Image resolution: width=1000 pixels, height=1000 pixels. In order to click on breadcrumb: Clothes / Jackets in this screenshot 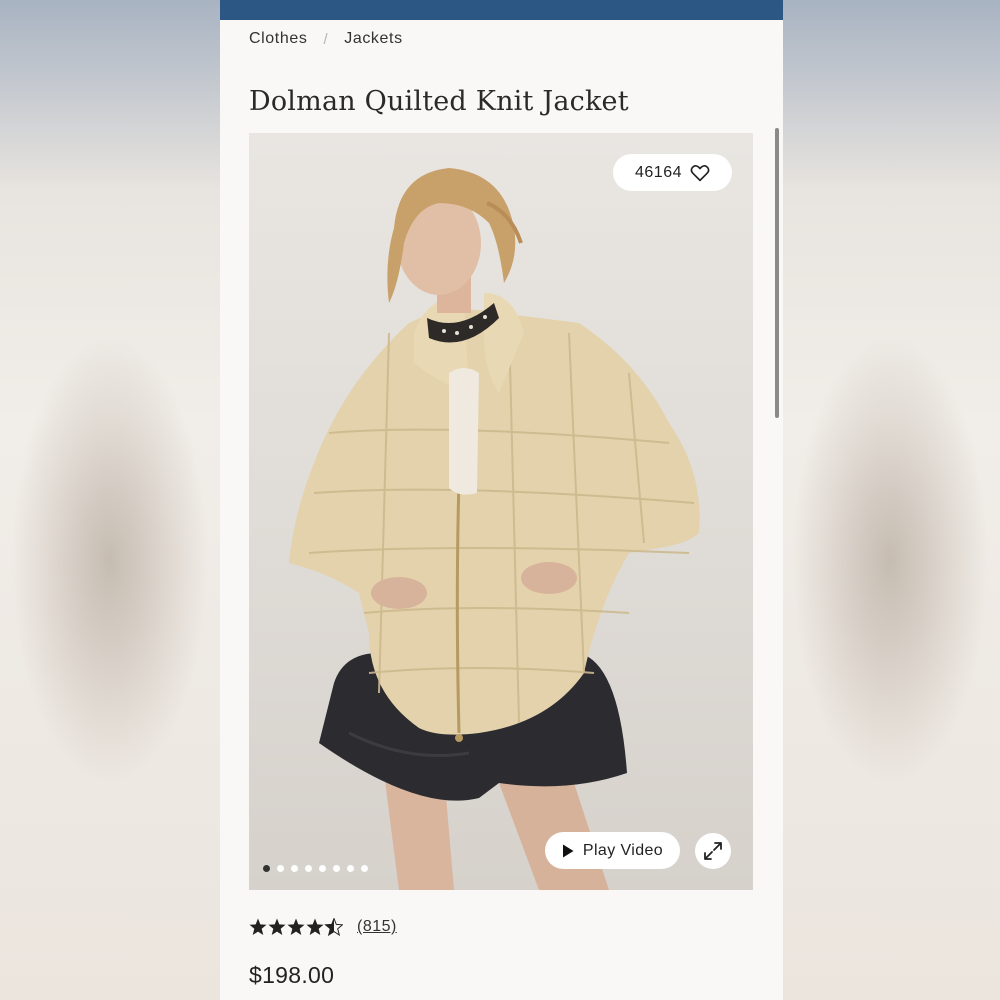, I will do `click(326, 39)`.